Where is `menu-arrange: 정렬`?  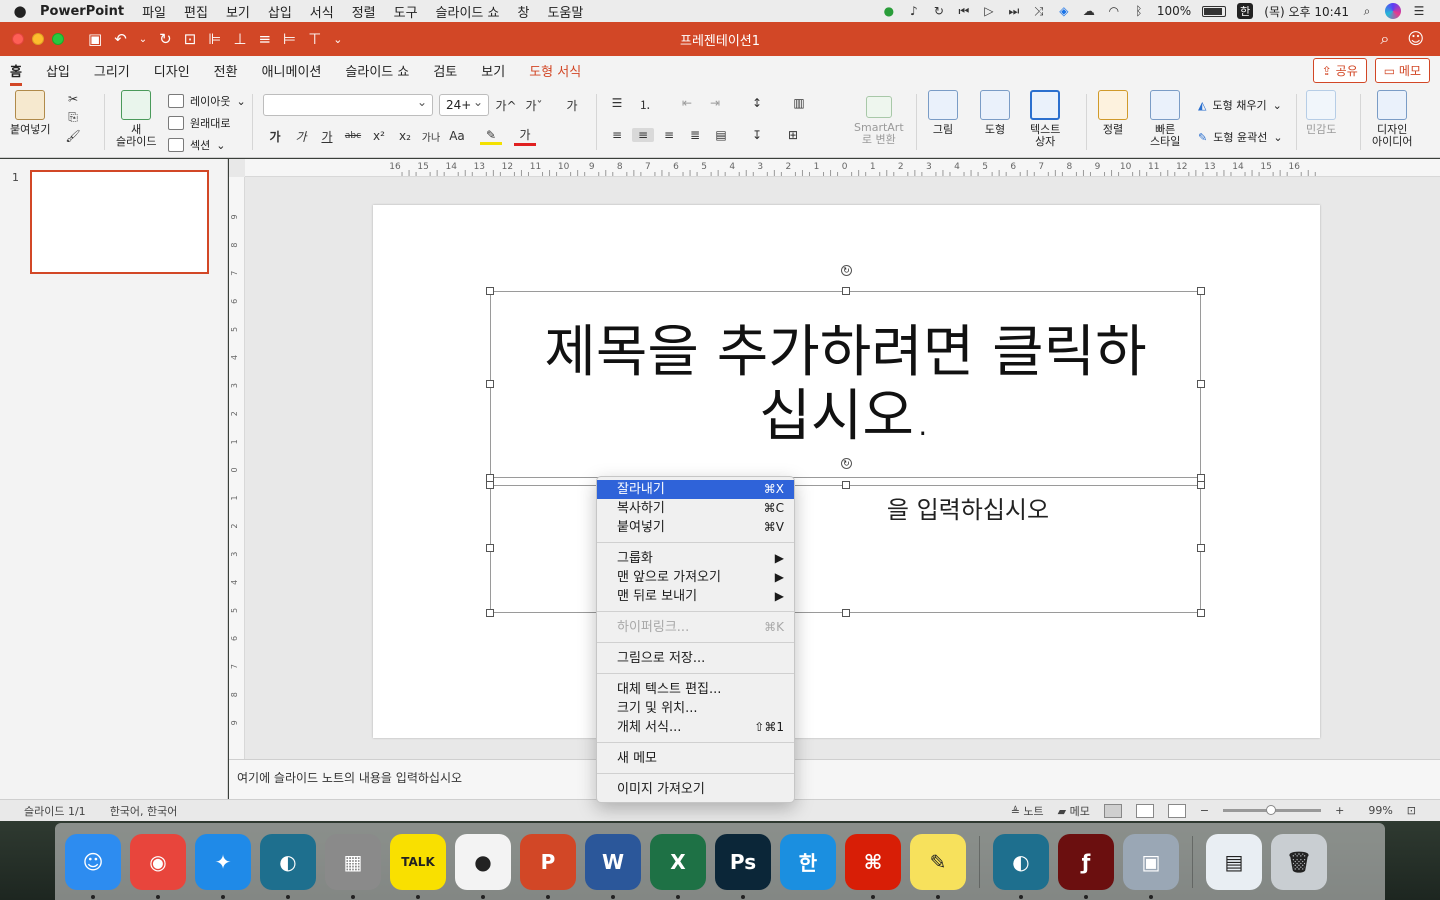
menu-arrange: 정렬 is located at coordinates (364, 11).